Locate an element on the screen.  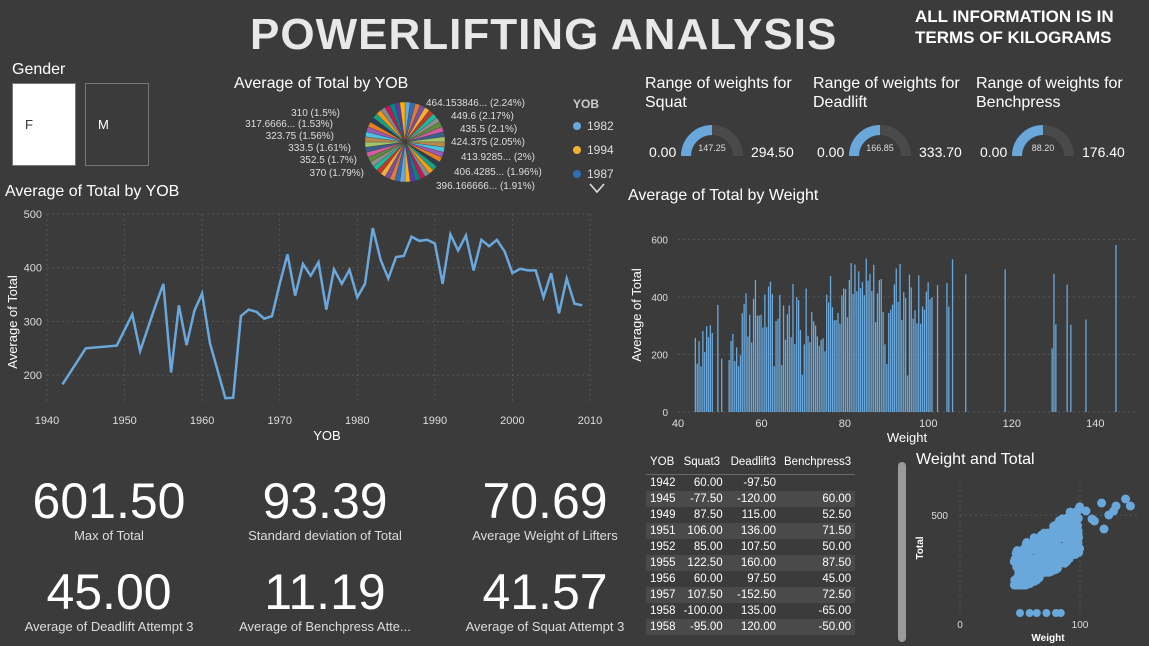
table-row: 1958 -95.00 120.00 -50.00 is located at coordinates (751, 627).